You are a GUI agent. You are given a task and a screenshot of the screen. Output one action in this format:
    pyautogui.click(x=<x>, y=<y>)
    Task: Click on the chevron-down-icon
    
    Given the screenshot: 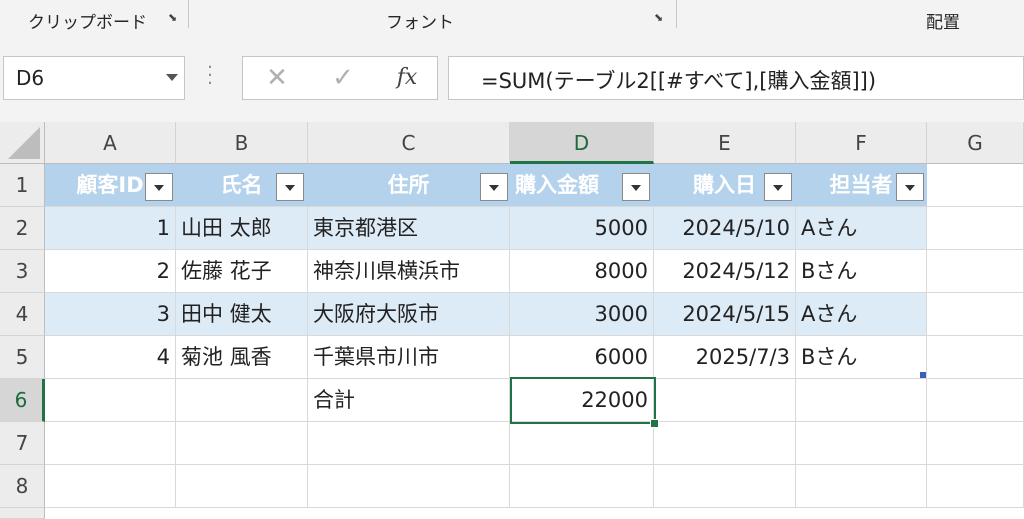 What is the action you would take?
    pyautogui.click(x=172, y=77)
    